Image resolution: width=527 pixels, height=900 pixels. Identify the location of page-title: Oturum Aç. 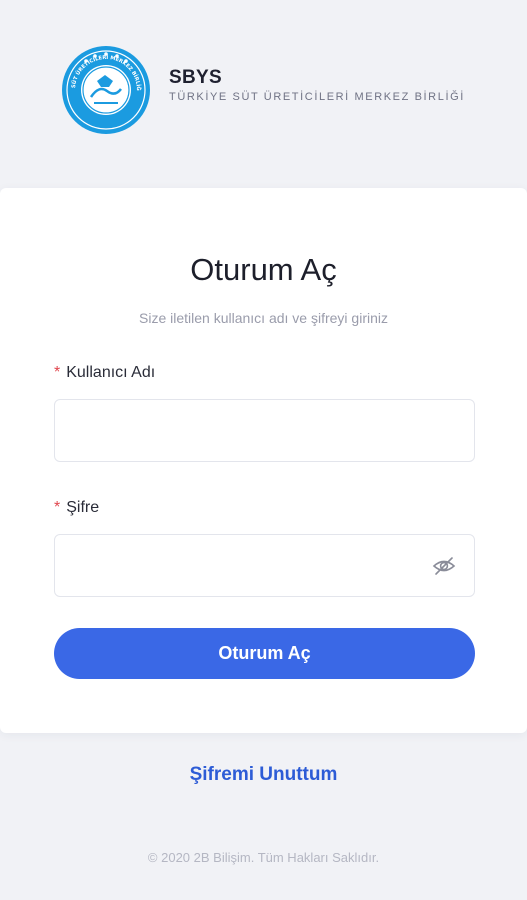
(263, 269).